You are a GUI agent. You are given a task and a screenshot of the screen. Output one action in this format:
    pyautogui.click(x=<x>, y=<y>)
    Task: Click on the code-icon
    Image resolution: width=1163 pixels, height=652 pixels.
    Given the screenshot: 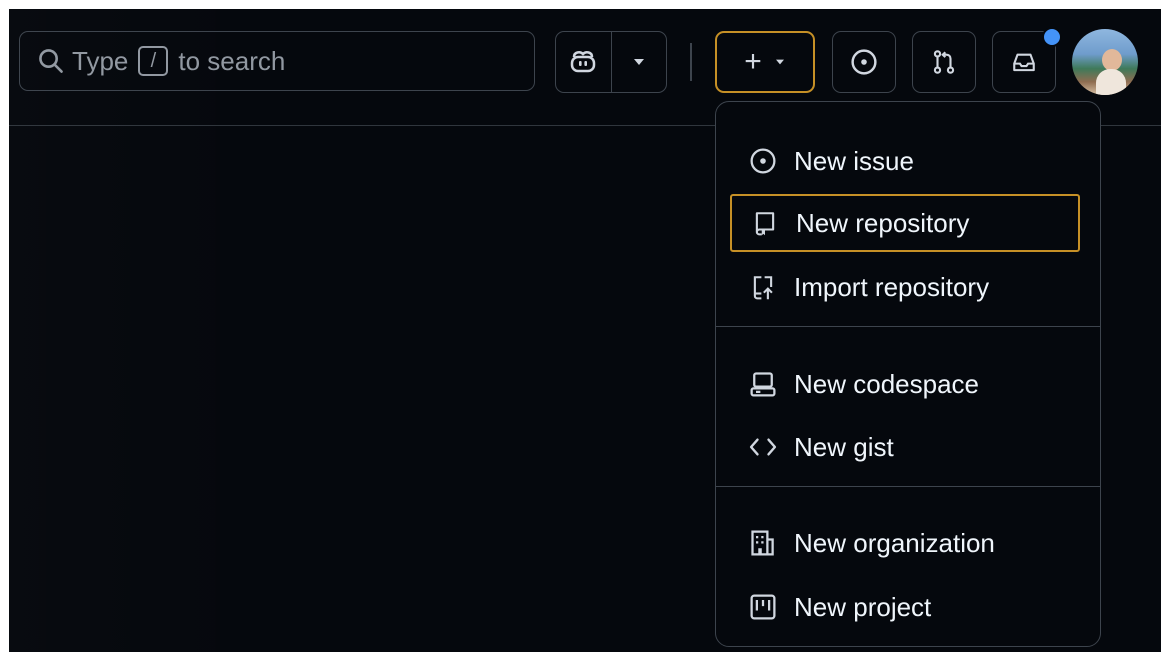 What is the action you would take?
    pyautogui.click(x=763, y=447)
    